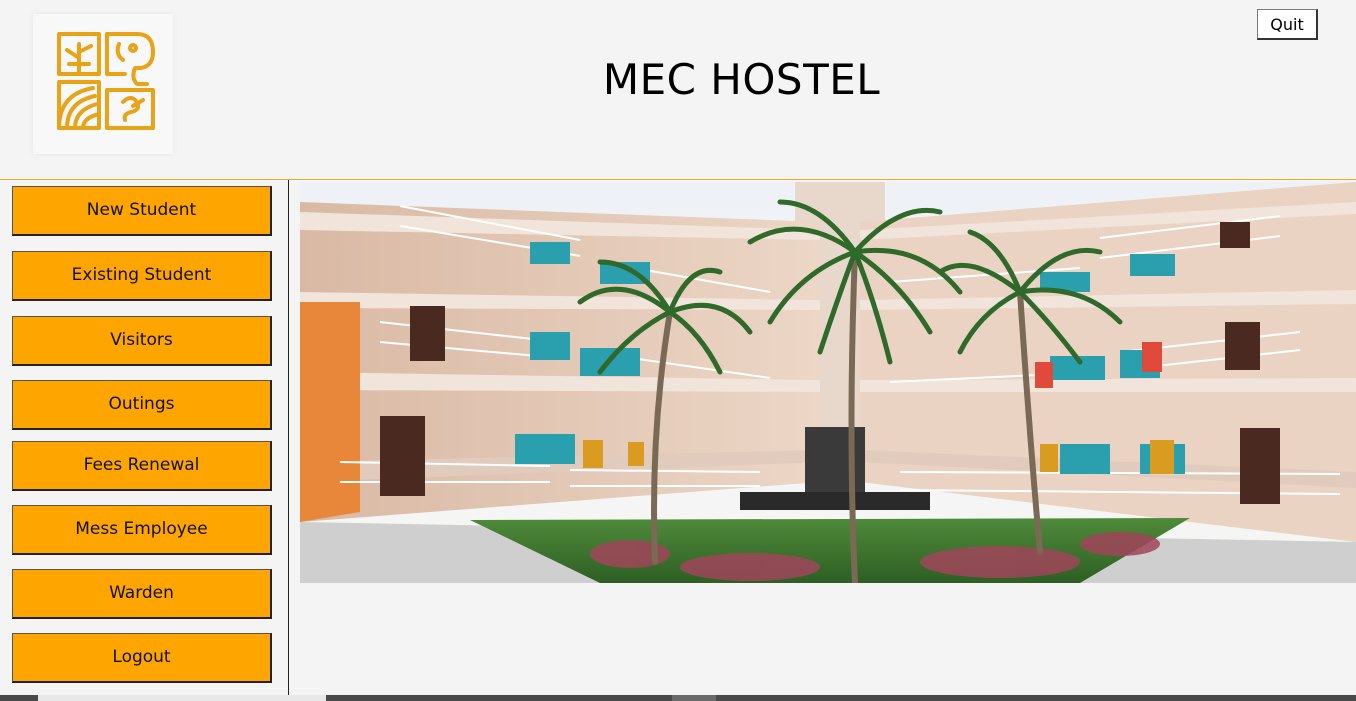  What do you see at coordinates (142, 211) in the screenshot?
I see `new-student-button: New Student` at bounding box center [142, 211].